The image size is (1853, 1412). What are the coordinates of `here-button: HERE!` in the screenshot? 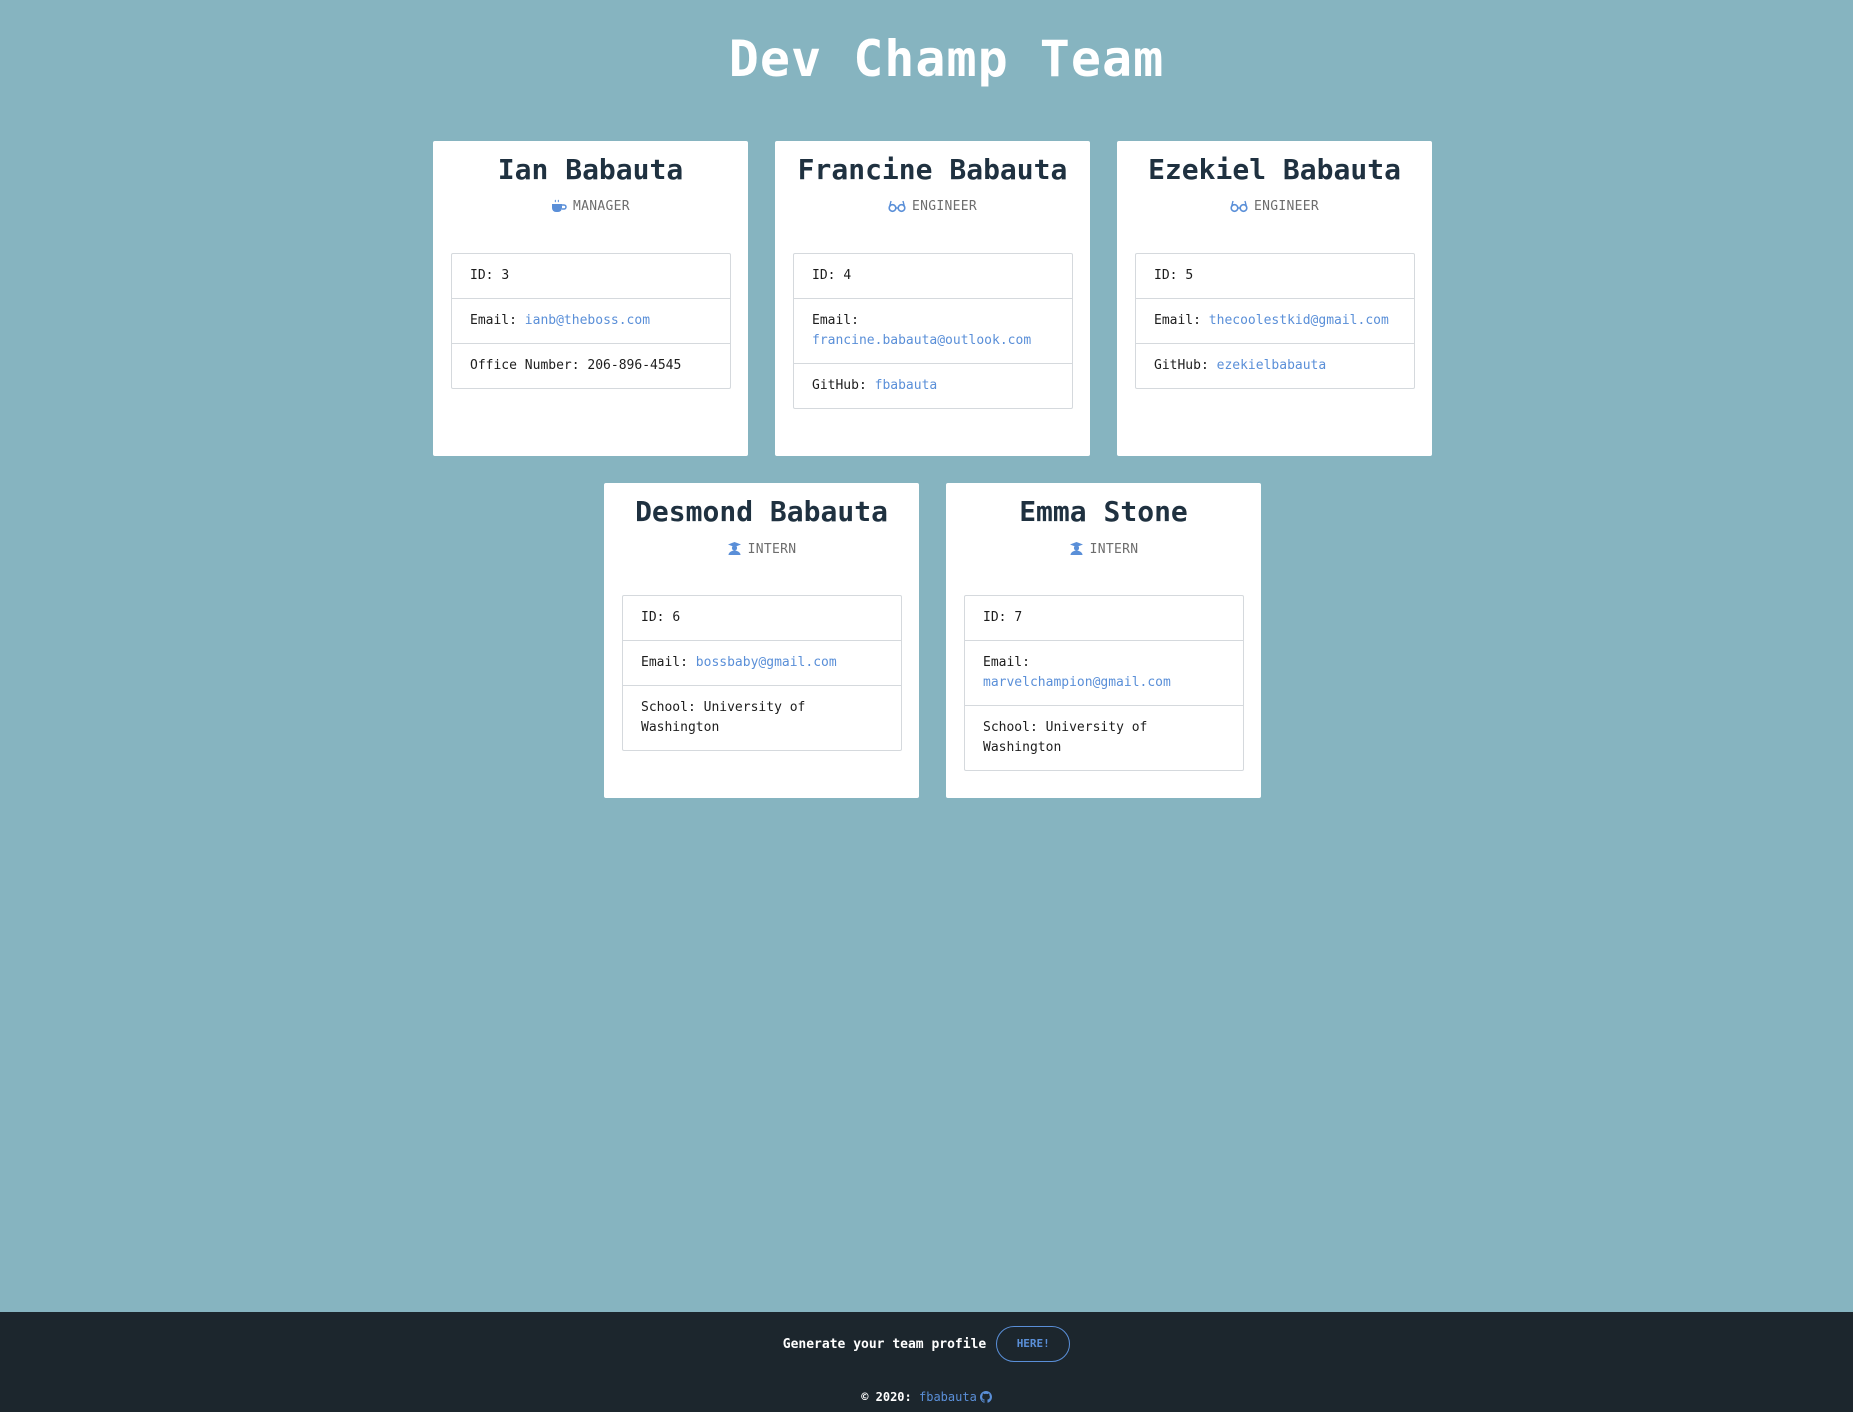 It's located at (1033, 1344).